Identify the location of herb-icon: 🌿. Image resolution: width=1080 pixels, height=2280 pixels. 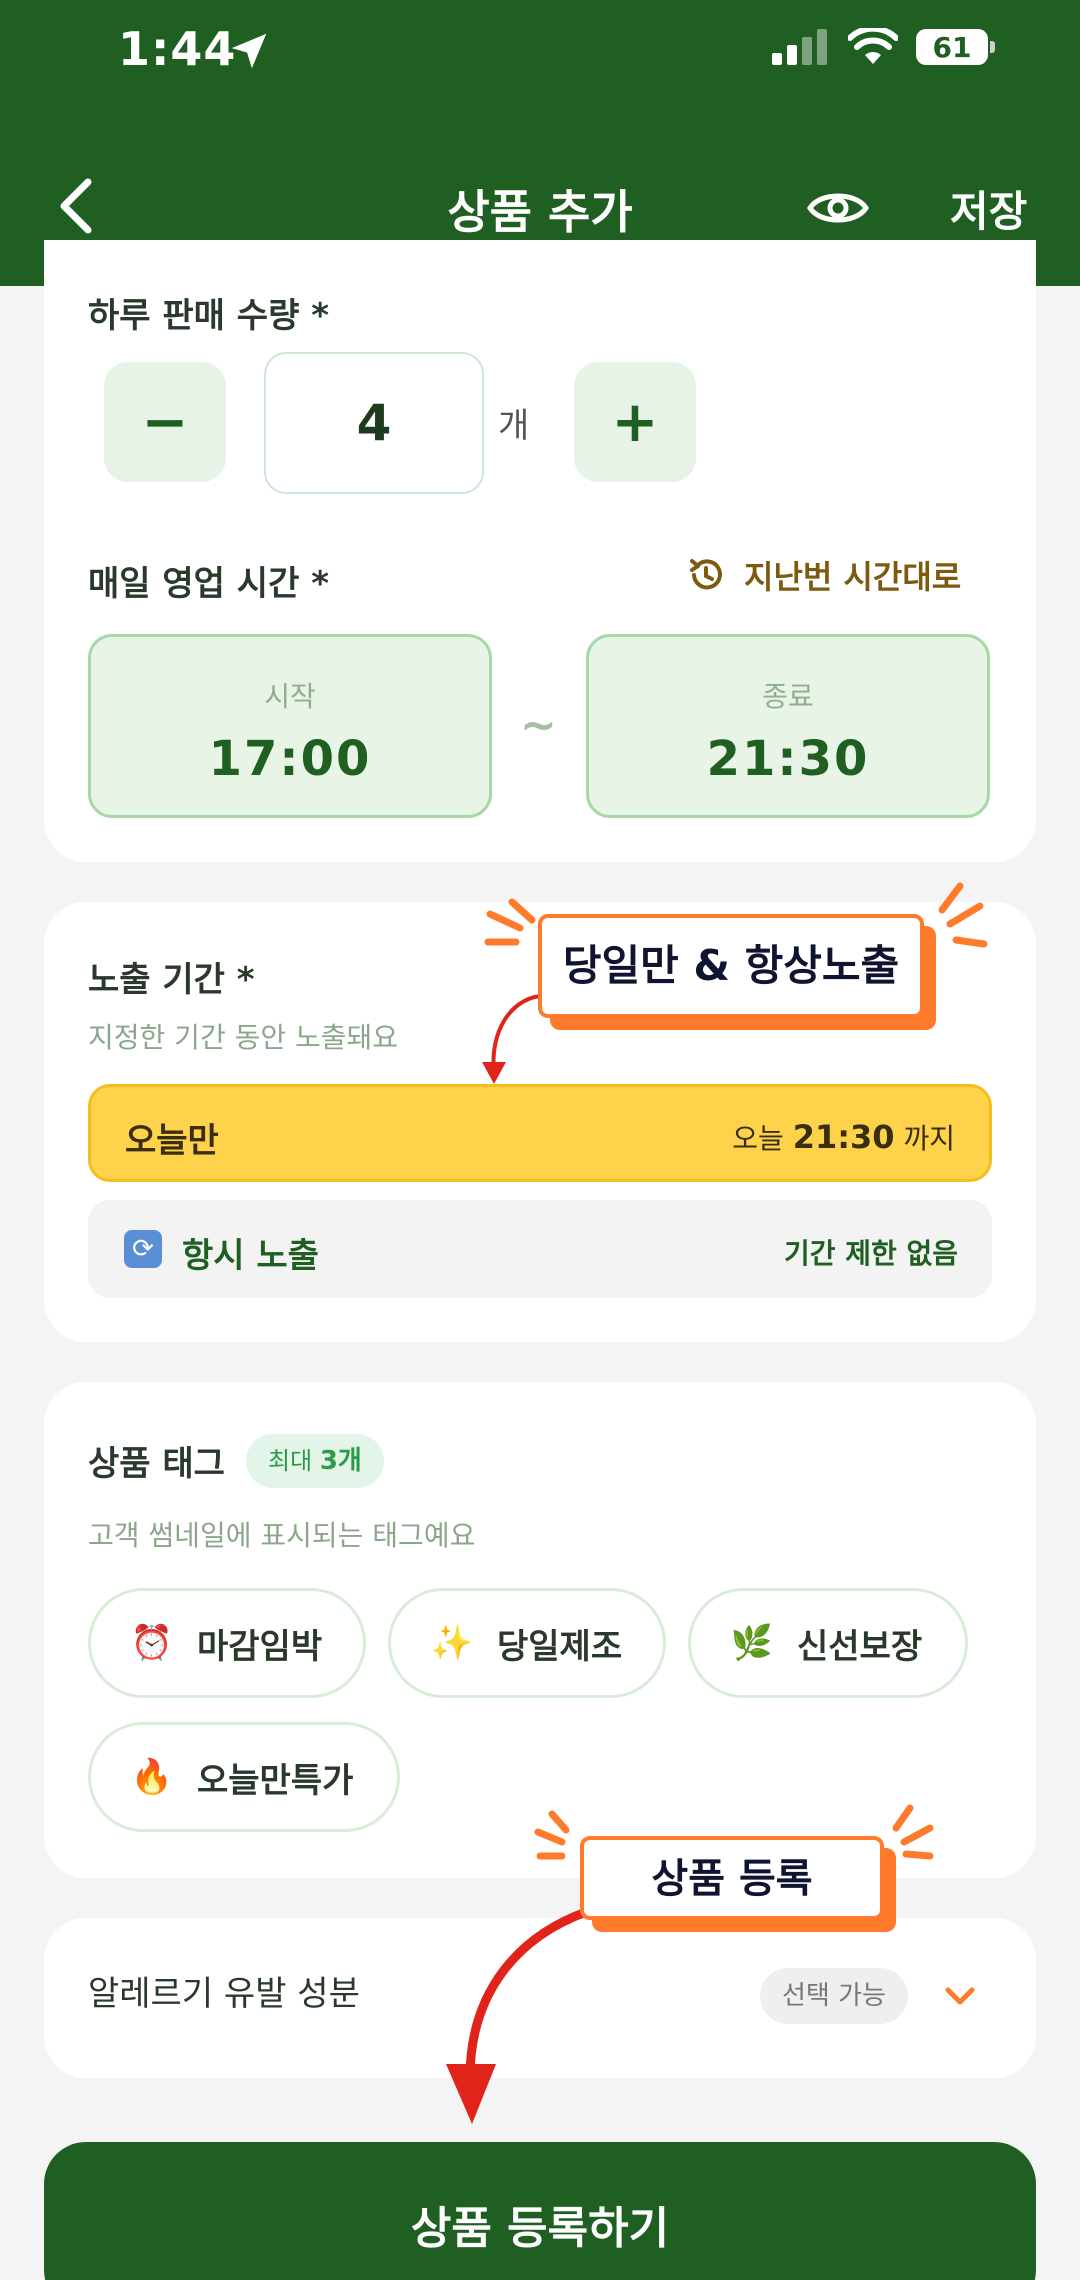
(752, 1643).